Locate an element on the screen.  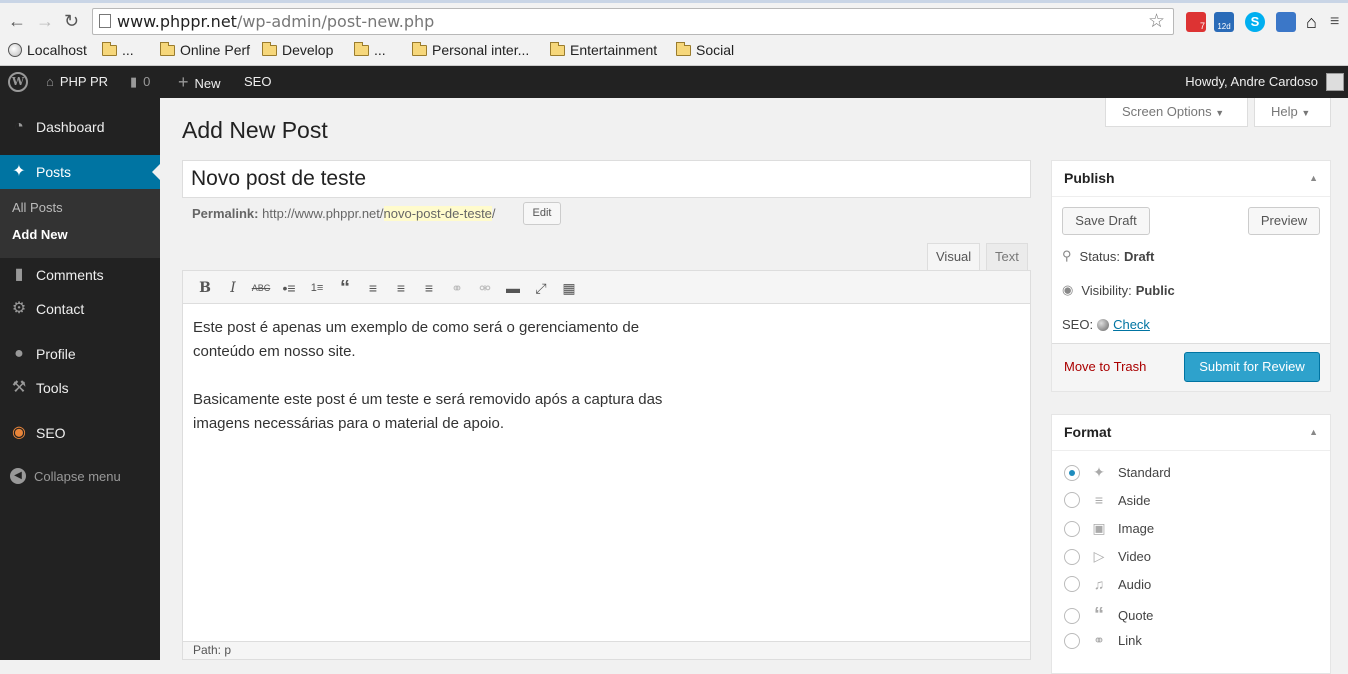
strikethrough-icon: ABC is located at coordinates (261, 288).